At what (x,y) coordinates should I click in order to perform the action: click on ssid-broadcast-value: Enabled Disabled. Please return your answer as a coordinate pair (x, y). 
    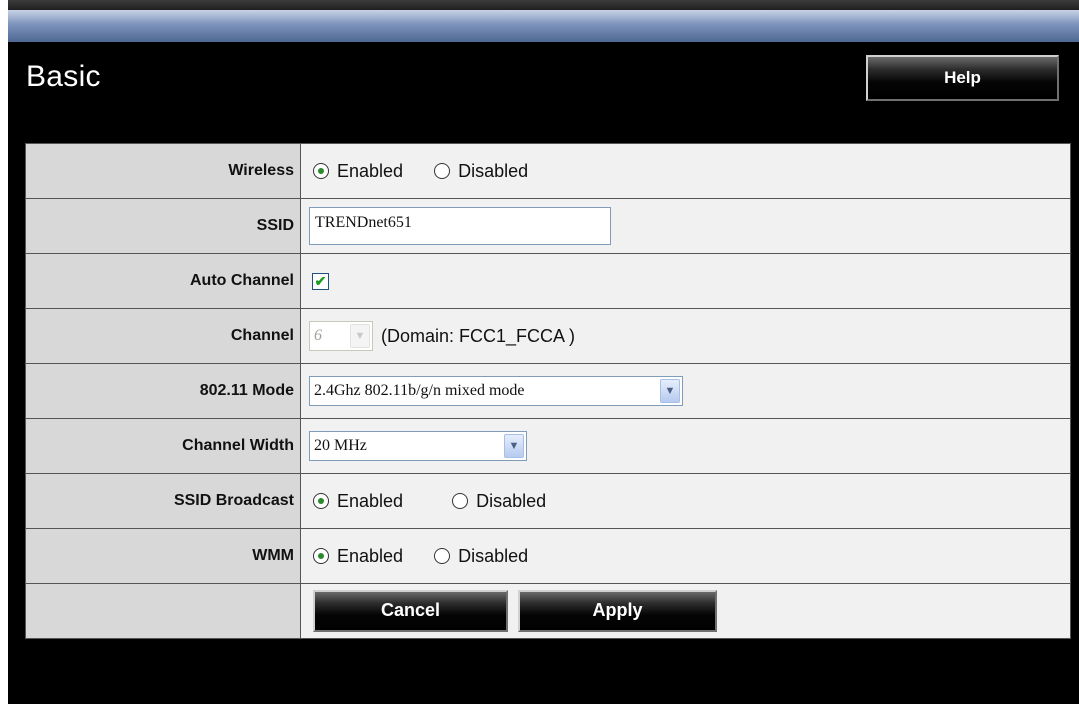
    Looking at the image, I should click on (685, 501).